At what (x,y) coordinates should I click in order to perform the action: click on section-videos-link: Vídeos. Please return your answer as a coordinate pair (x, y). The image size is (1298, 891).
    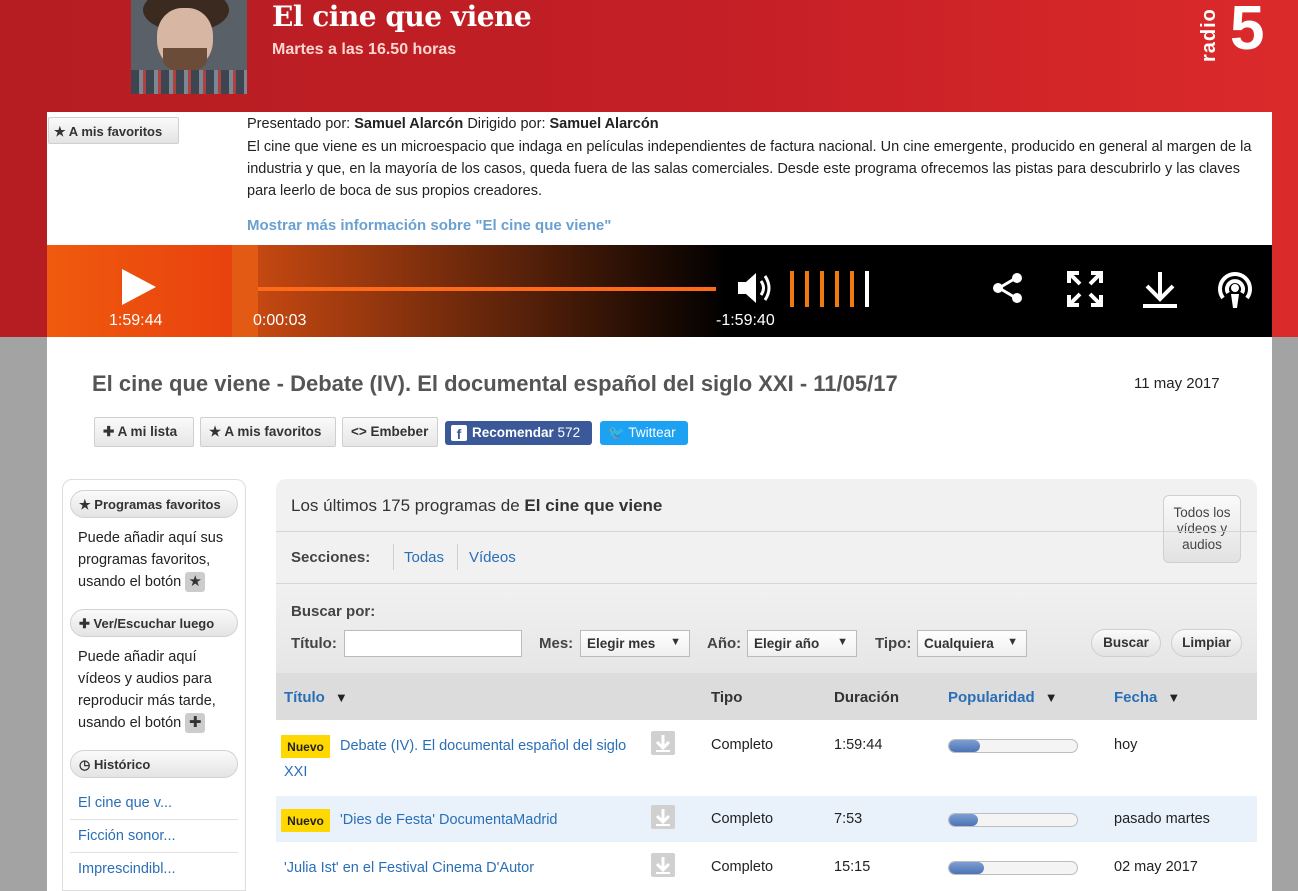
    Looking at the image, I should click on (492, 557).